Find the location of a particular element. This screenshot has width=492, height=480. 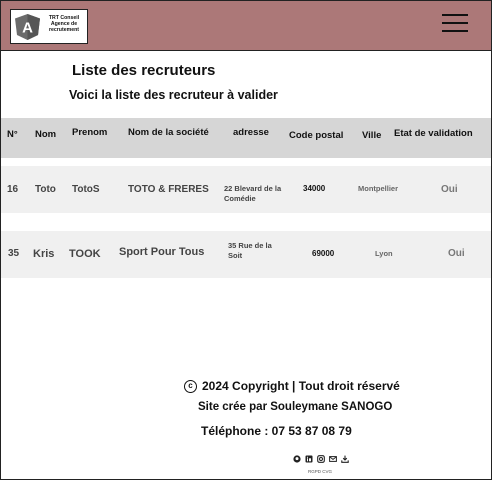

cell-prenom: TotoS is located at coordinates (86, 189).